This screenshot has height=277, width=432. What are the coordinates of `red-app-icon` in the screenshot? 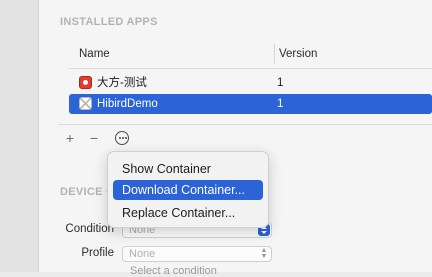 It's located at (85, 82).